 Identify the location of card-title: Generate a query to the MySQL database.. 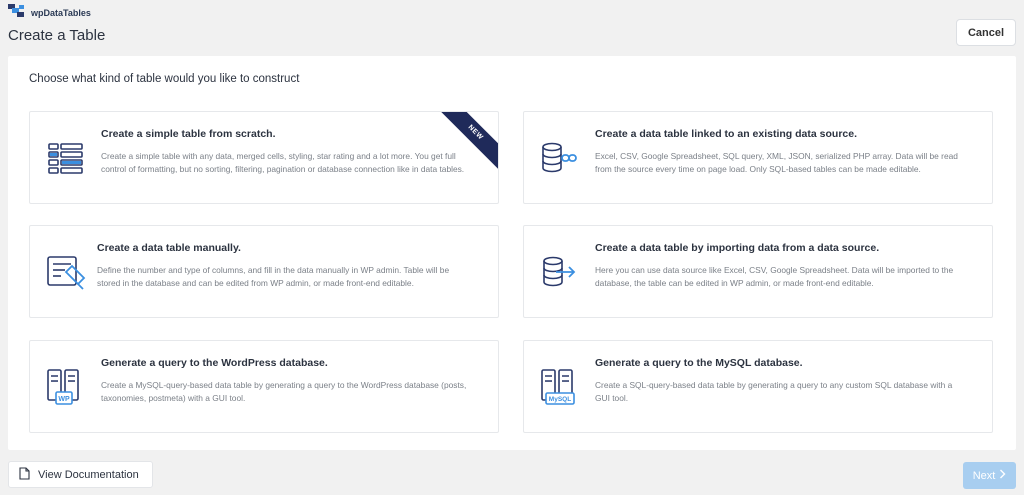
(699, 363).